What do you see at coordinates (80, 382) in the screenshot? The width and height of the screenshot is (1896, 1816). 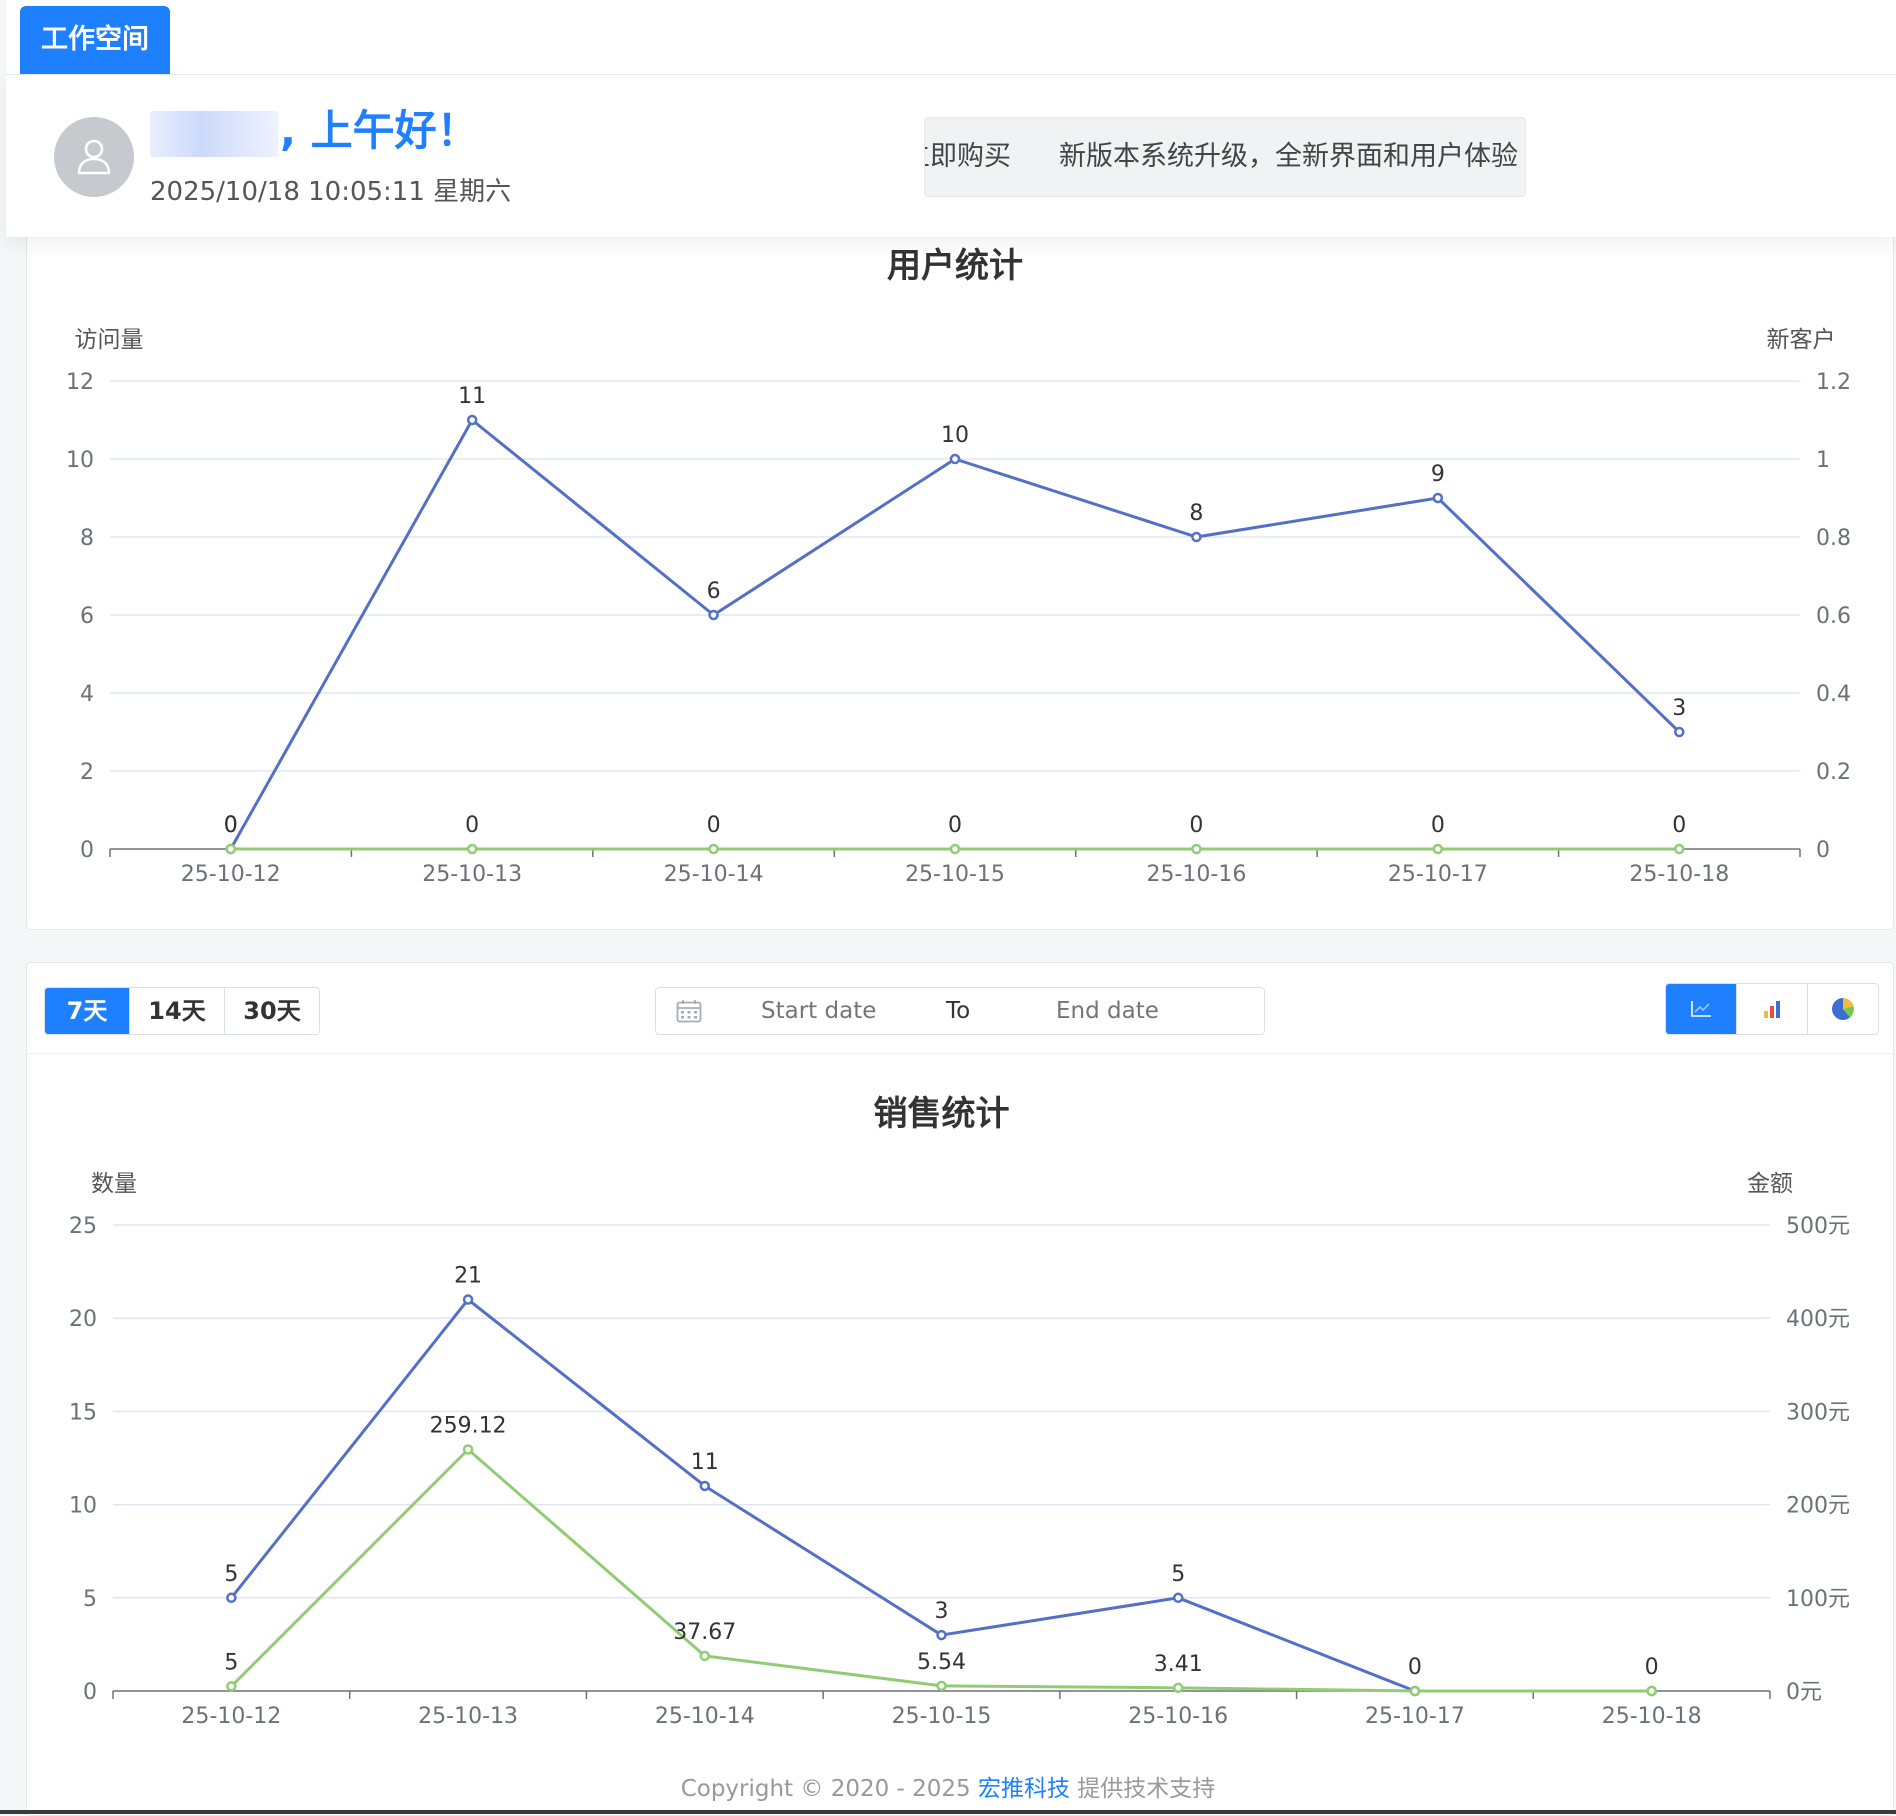 I see `y-left-tick-label: 12` at bounding box center [80, 382].